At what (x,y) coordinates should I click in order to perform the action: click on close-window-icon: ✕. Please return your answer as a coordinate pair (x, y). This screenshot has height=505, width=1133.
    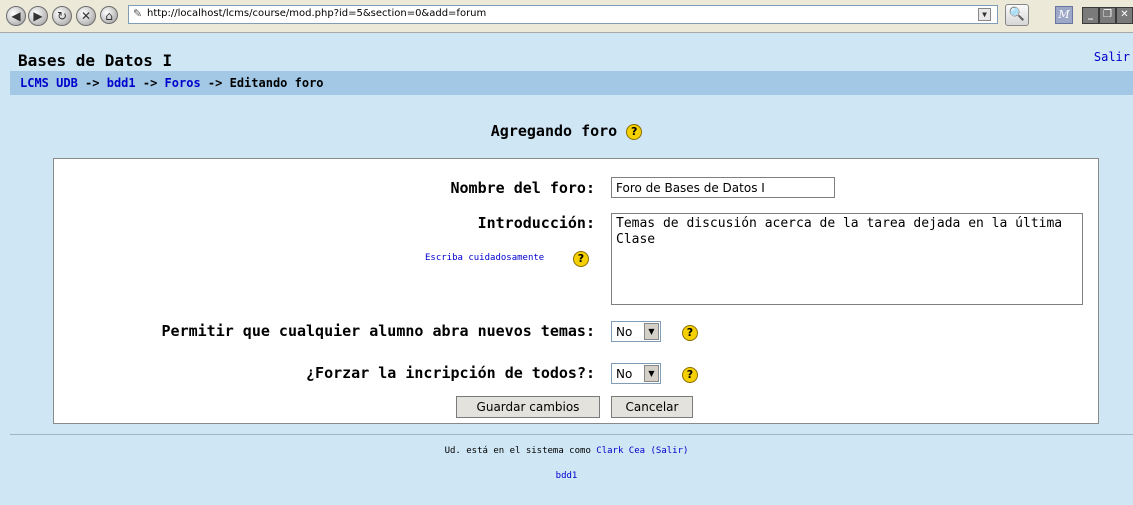
    Looking at the image, I should click on (1124, 15).